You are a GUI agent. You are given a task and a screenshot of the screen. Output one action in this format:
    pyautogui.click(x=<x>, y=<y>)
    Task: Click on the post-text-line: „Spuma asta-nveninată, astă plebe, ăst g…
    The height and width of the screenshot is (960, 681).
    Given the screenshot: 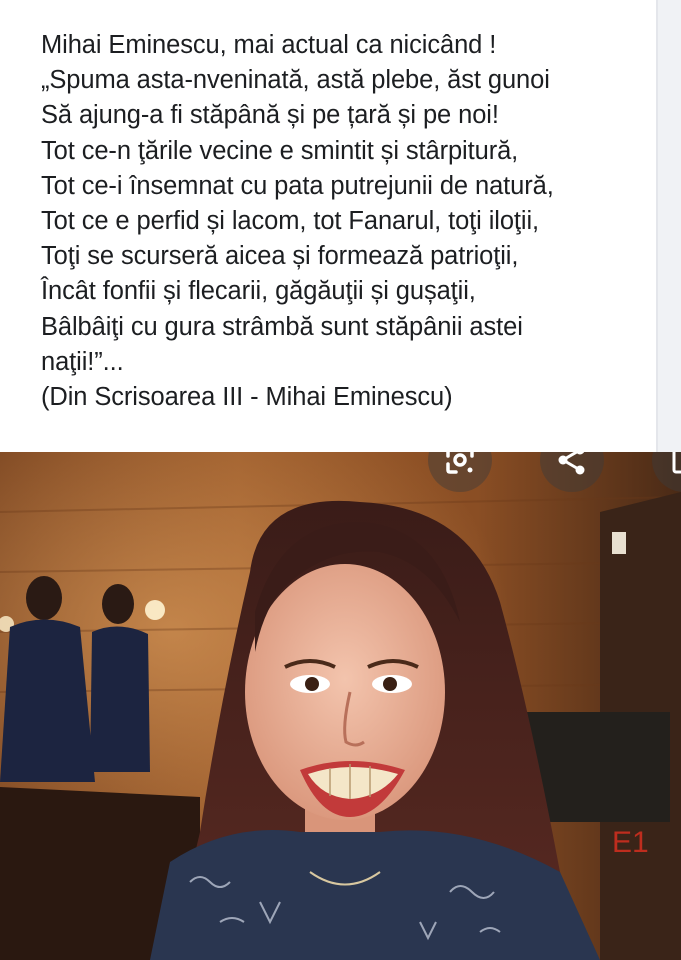 What is the action you would take?
    pyautogui.click(x=295, y=80)
    